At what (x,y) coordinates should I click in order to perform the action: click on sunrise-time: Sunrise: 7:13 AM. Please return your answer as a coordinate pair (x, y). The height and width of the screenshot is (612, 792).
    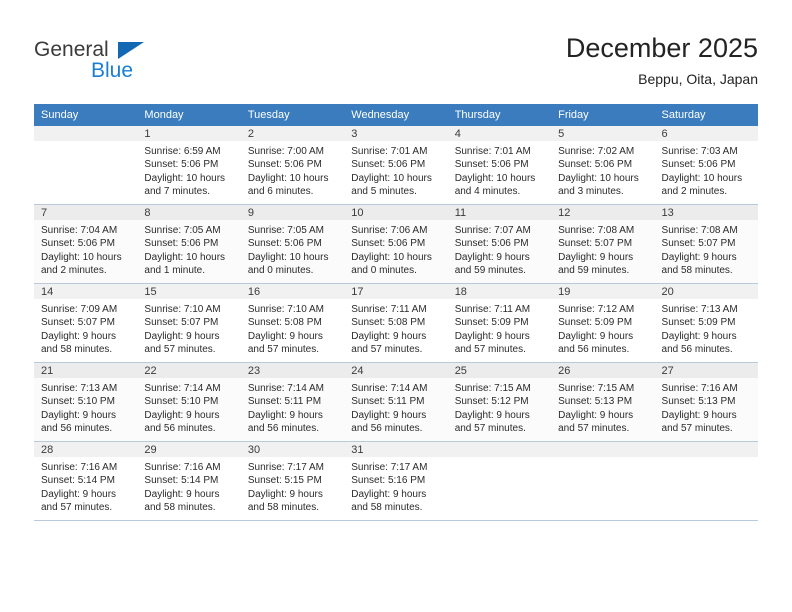
    Looking at the image, I should click on (79, 388).